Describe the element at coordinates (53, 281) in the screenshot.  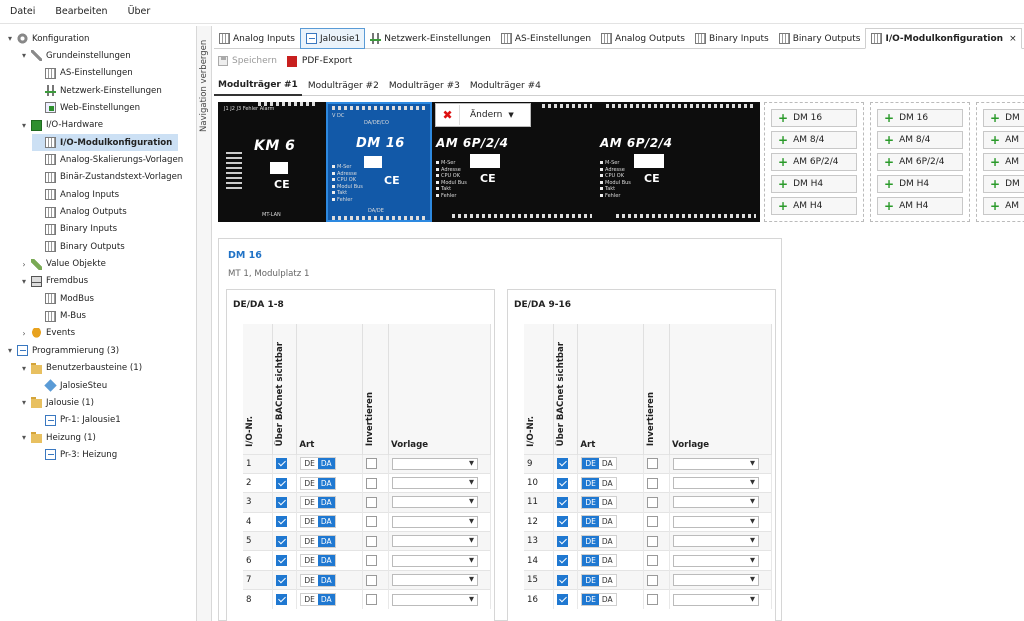
I see `tree-item: ▾ Fremdbus` at that location.